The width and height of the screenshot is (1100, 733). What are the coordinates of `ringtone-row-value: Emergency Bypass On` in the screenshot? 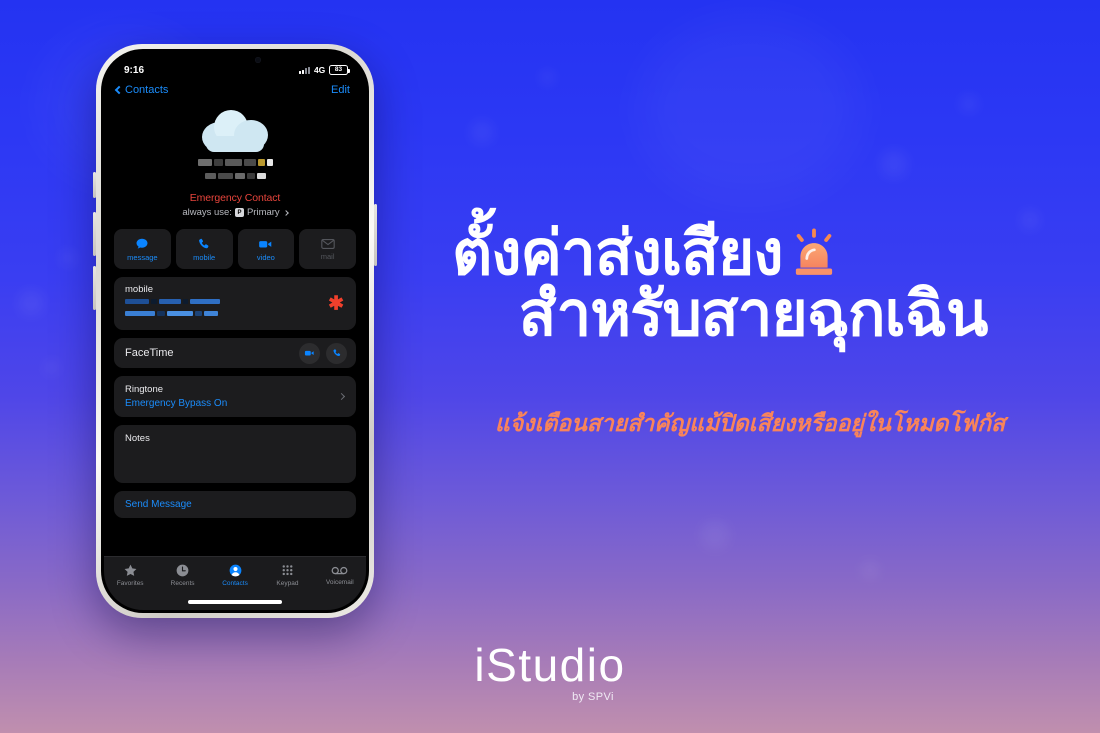 It's located at (176, 403).